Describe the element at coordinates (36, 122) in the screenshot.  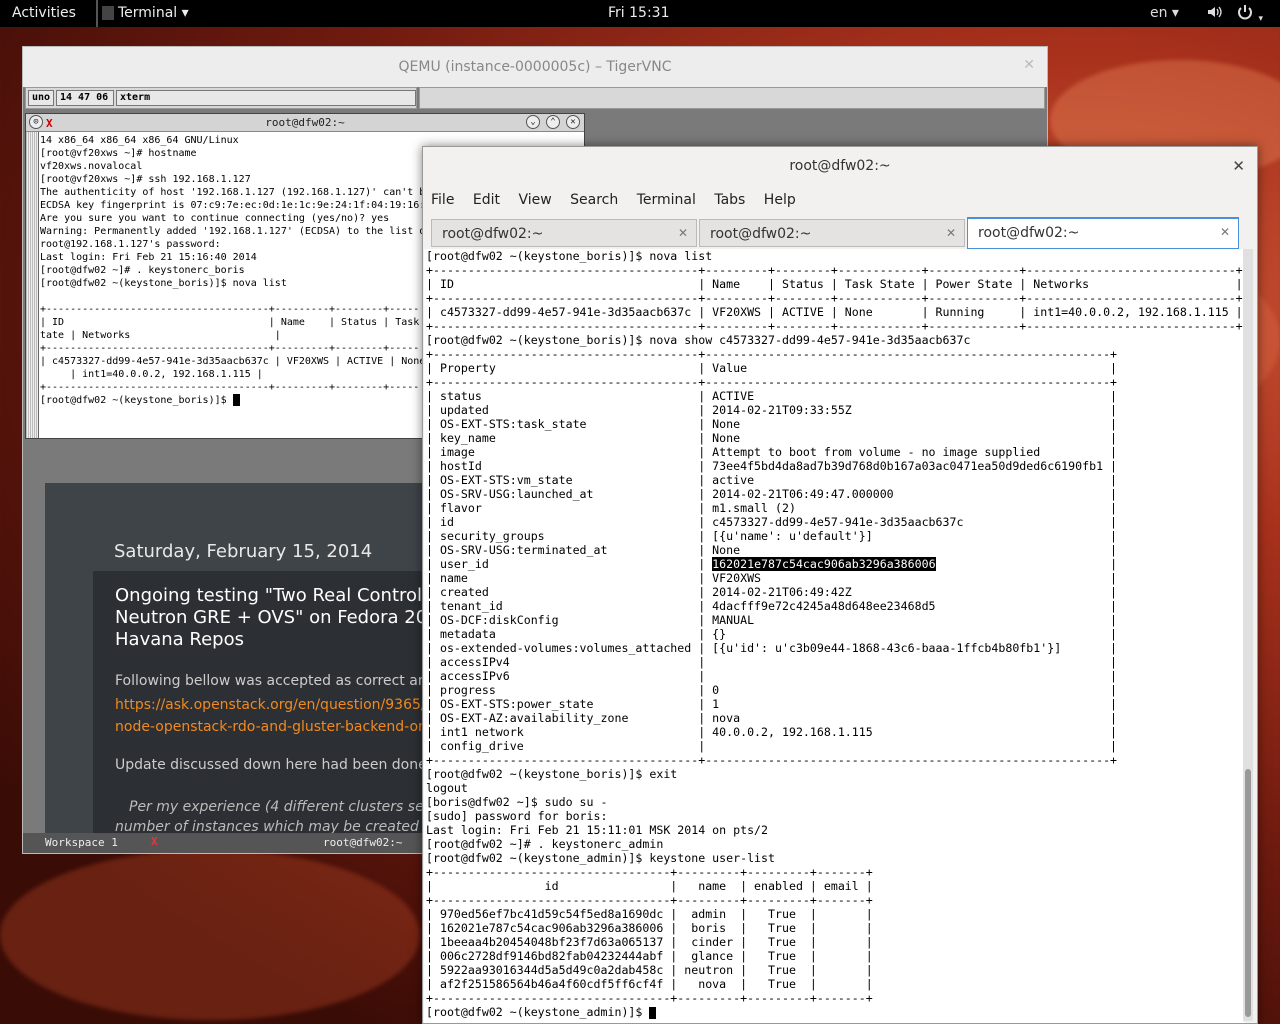
I see `xterm-menu-icon: ⊙` at that location.